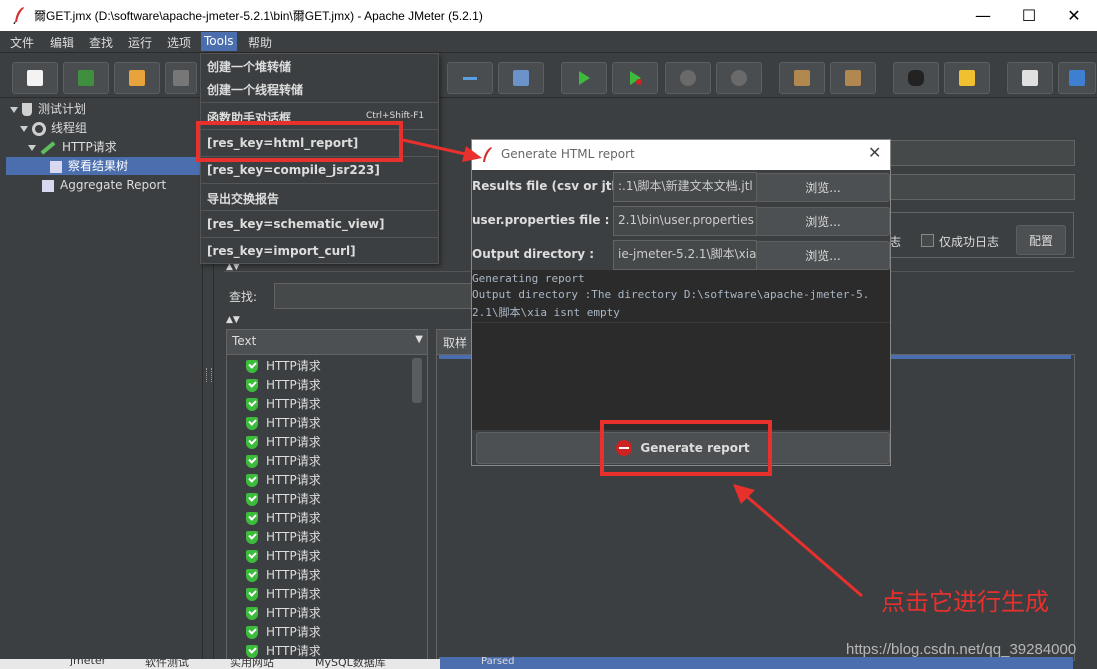  Describe the element at coordinates (965, 602) in the screenshot. I see `annotation-text: 点击它进行生成` at that location.